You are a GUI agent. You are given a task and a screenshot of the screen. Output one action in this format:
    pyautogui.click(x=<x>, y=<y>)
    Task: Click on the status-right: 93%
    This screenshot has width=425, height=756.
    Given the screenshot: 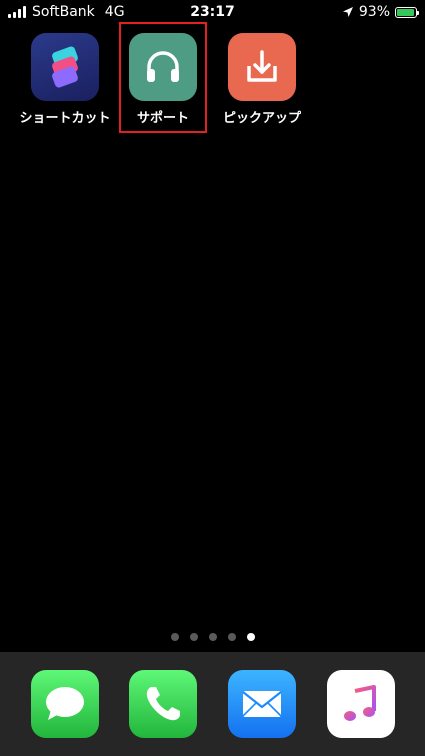 What is the action you would take?
    pyautogui.click(x=380, y=12)
    